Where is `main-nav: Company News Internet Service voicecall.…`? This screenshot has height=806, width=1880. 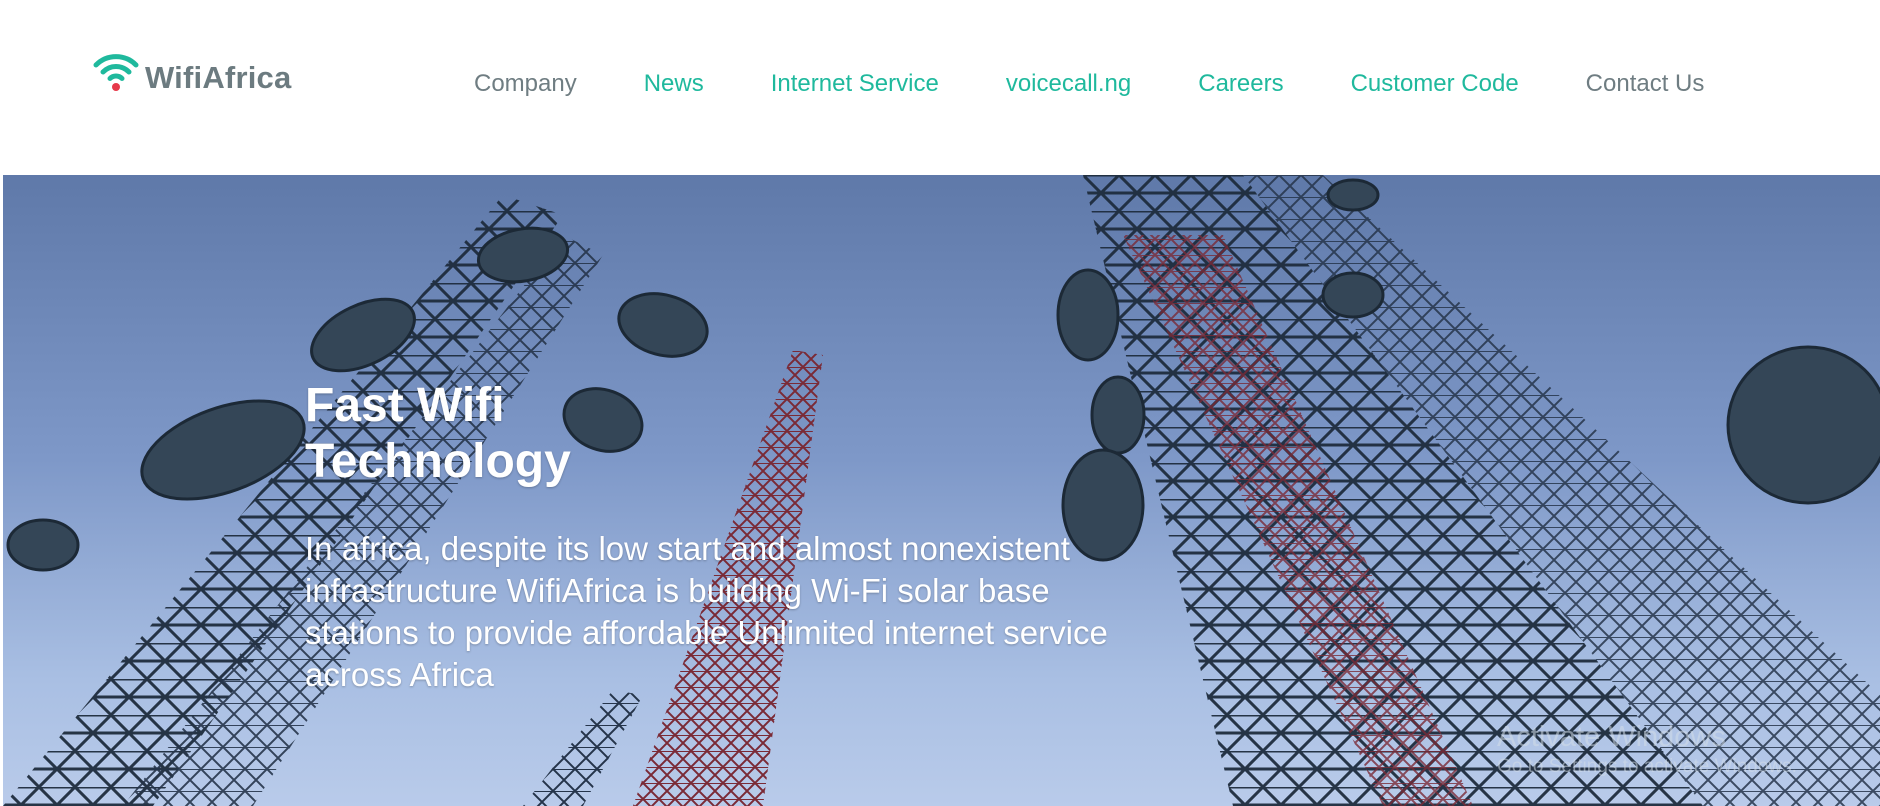 main-nav: Company News Internet Service voicecall.… is located at coordinates (1089, 84).